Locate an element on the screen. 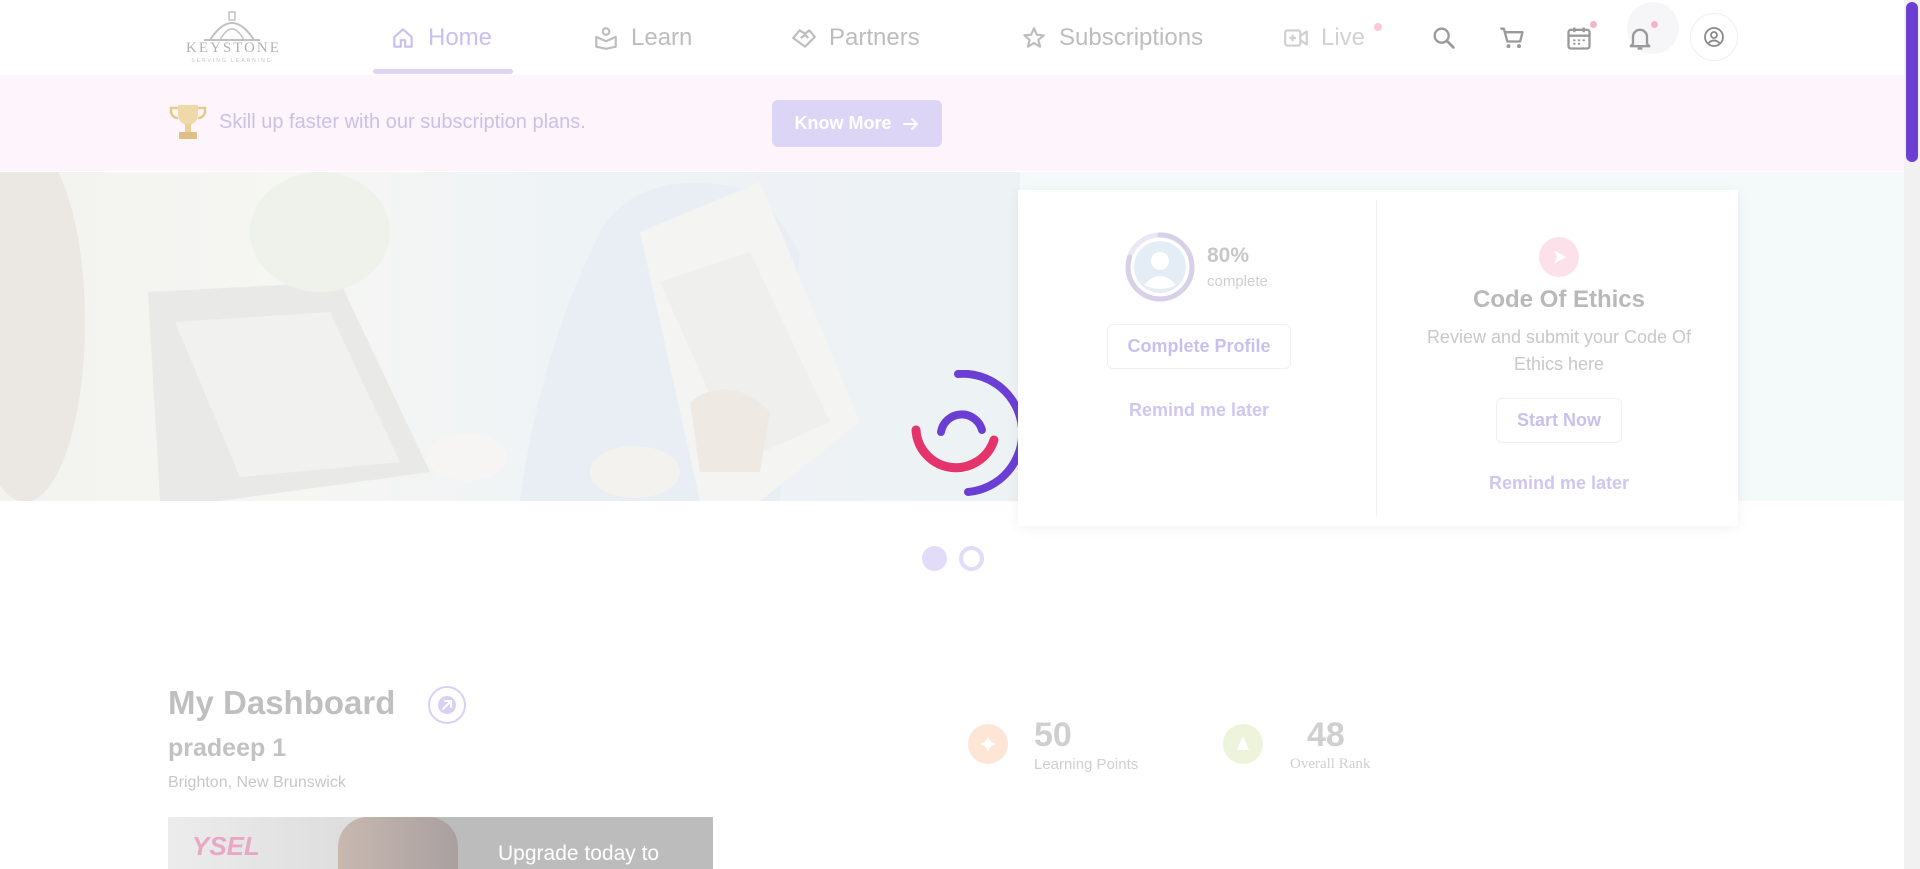 The width and height of the screenshot is (1920, 869). notifications-button is located at coordinates (1640, 38).